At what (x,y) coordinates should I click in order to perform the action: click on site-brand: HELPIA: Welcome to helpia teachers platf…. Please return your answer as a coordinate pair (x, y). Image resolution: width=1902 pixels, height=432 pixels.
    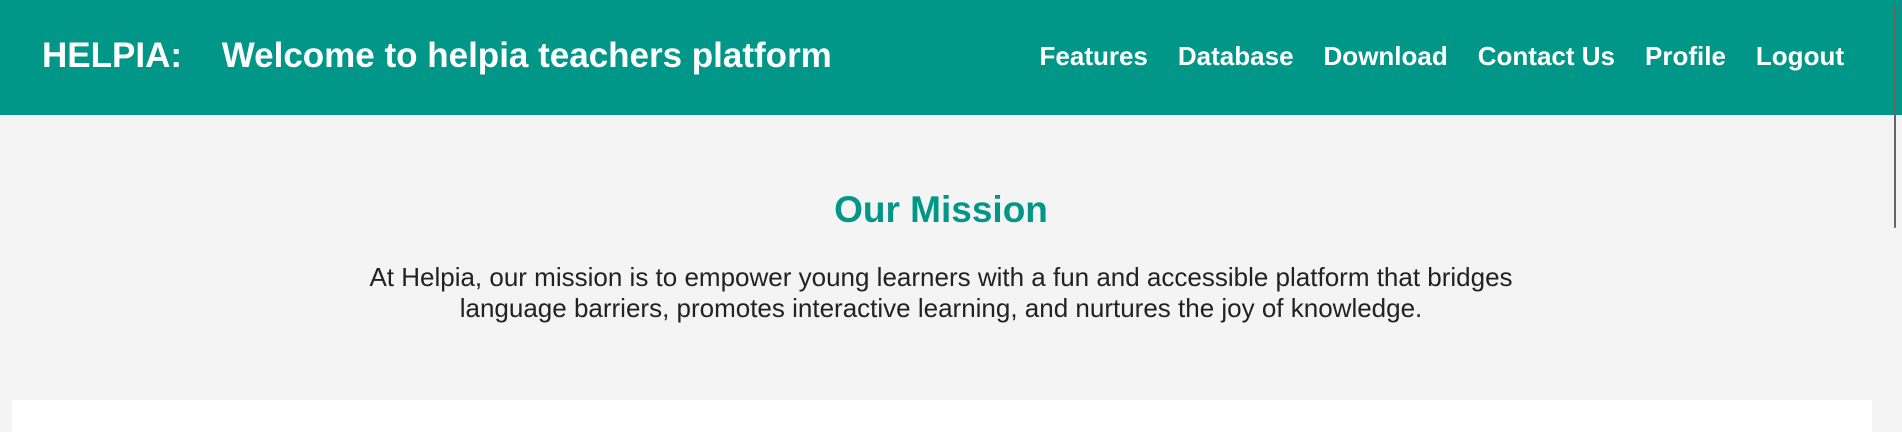
    Looking at the image, I should click on (437, 56).